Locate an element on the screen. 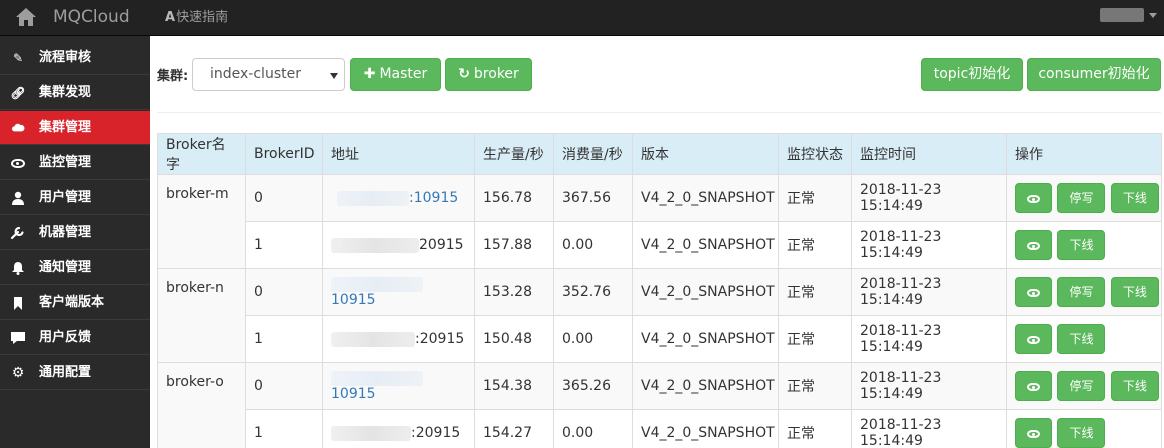  sidebar-item-label: 监控管理 is located at coordinates (65, 162).